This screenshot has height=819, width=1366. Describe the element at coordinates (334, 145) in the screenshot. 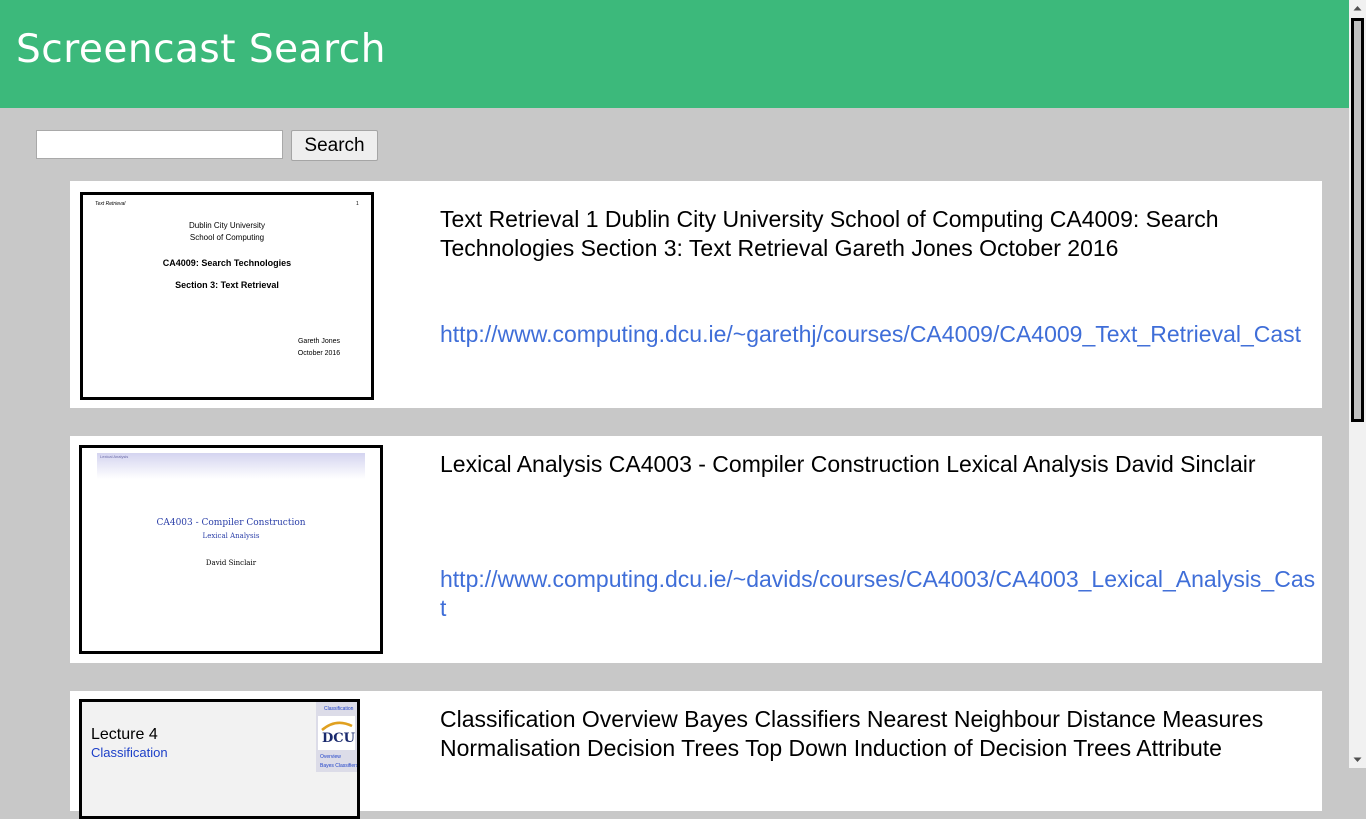

I see `search-button: Search` at that location.